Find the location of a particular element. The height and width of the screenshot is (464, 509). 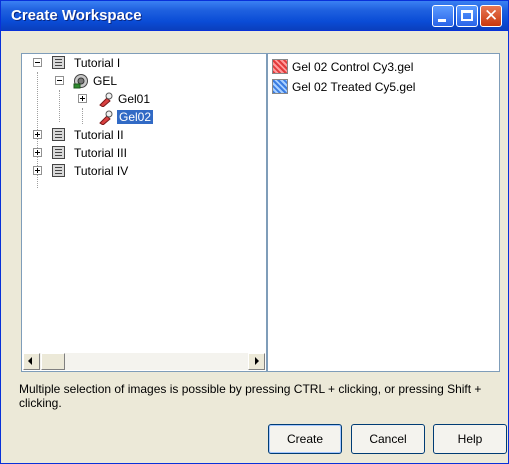

tree-item-gel01: Gel01 is located at coordinates (142, 99).